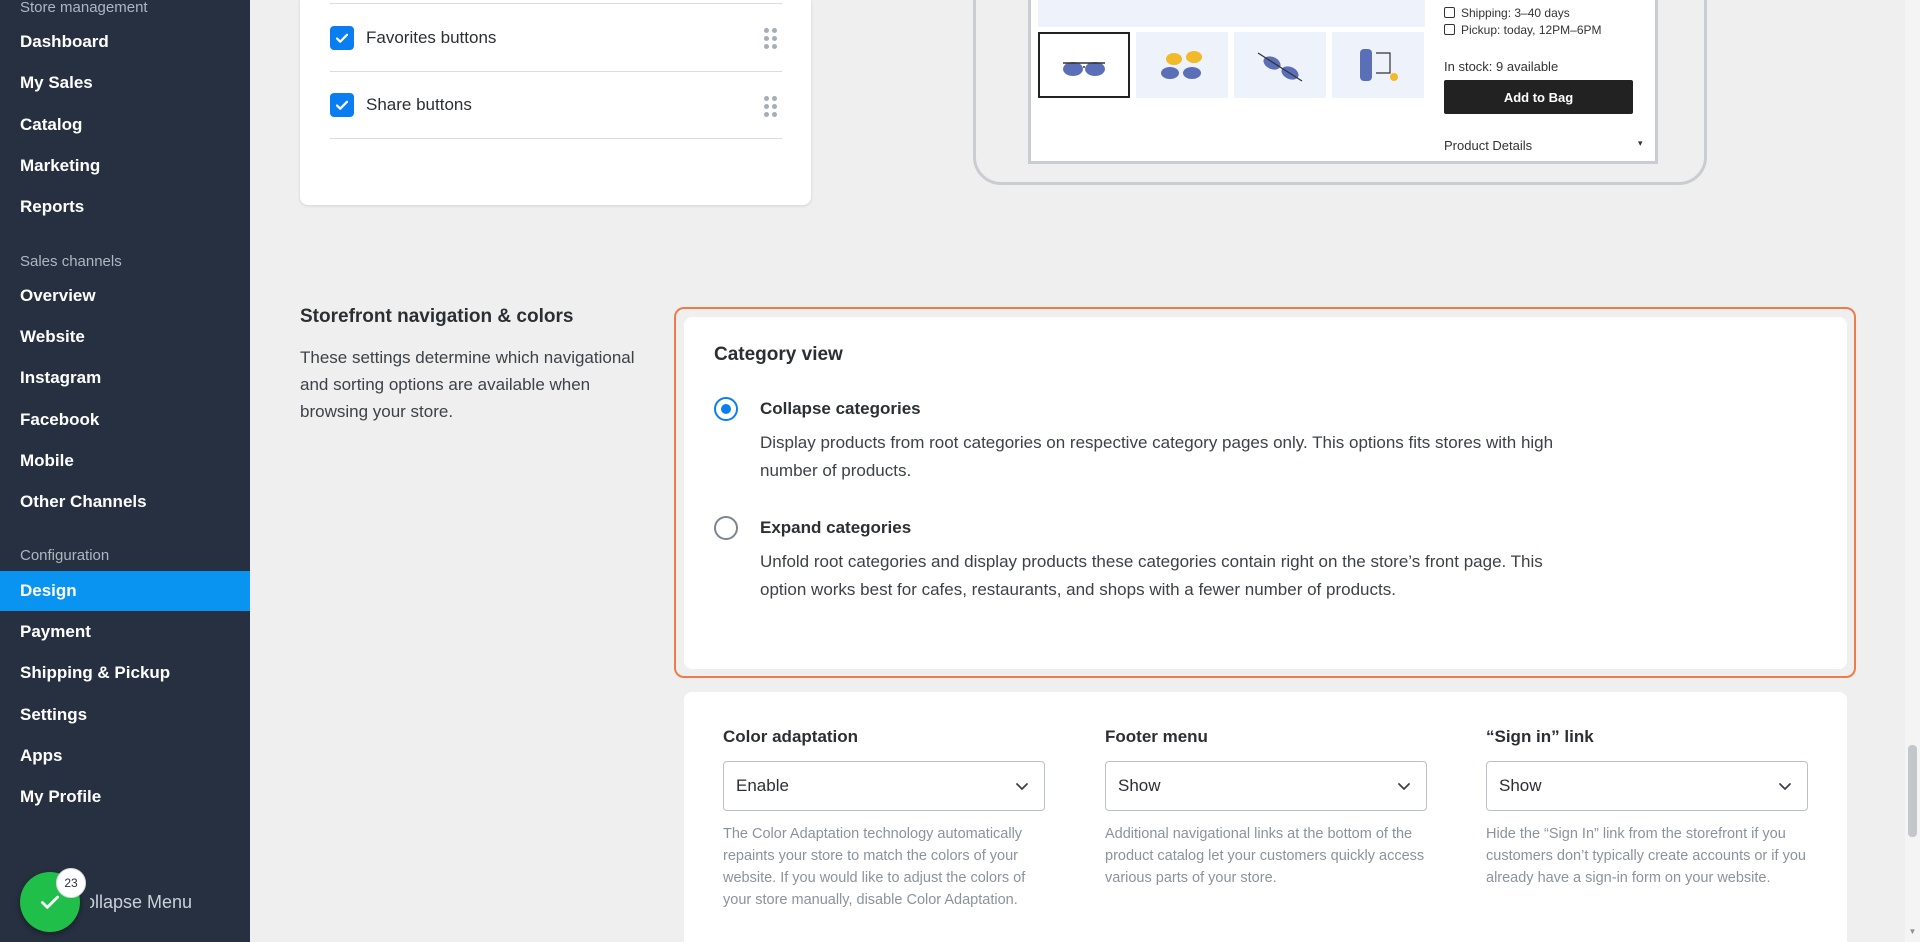 The width and height of the screenshot is (1920, 942). I want to click on sidebar-item-catalog: Catalog, so click(125, 125).